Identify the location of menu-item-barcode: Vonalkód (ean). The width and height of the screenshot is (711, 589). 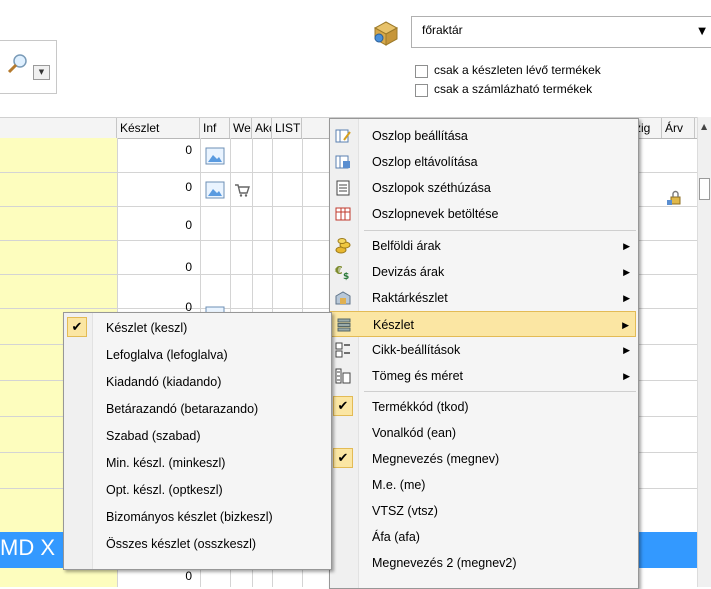
(483, 433).